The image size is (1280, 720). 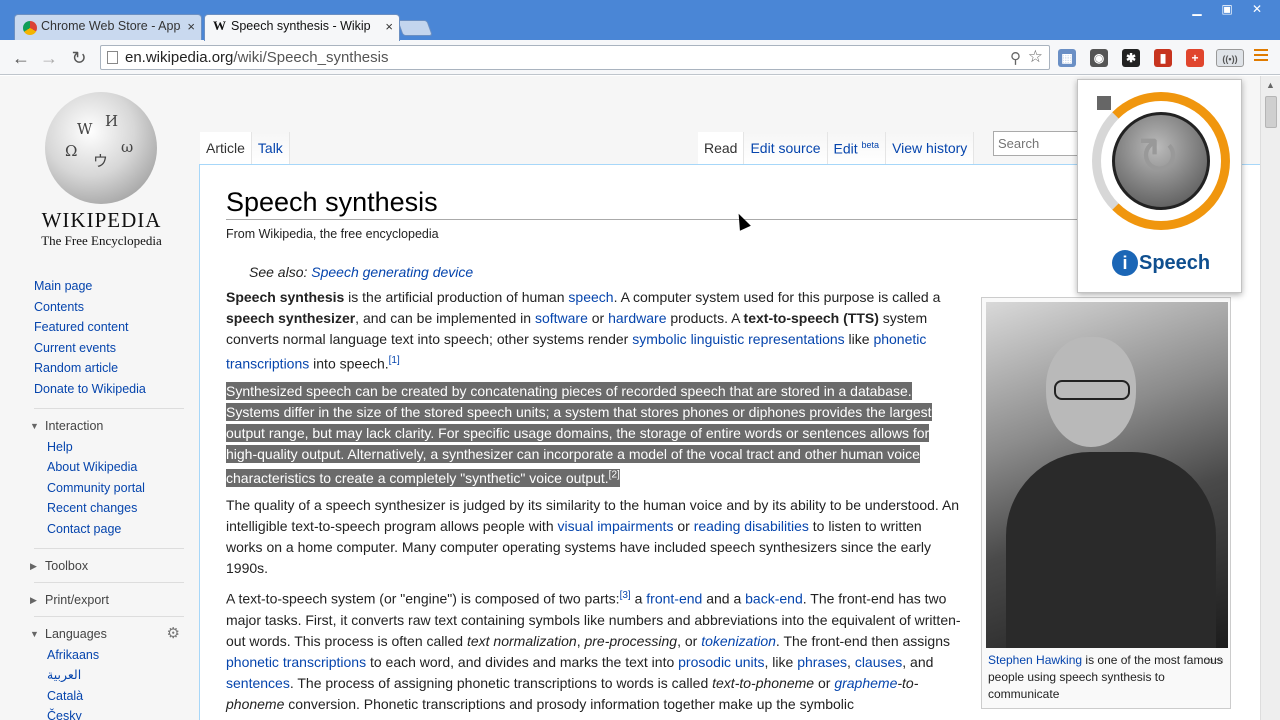 I want to click on portal-interaction: ▼ Interaction, so click(x=112, y=426).